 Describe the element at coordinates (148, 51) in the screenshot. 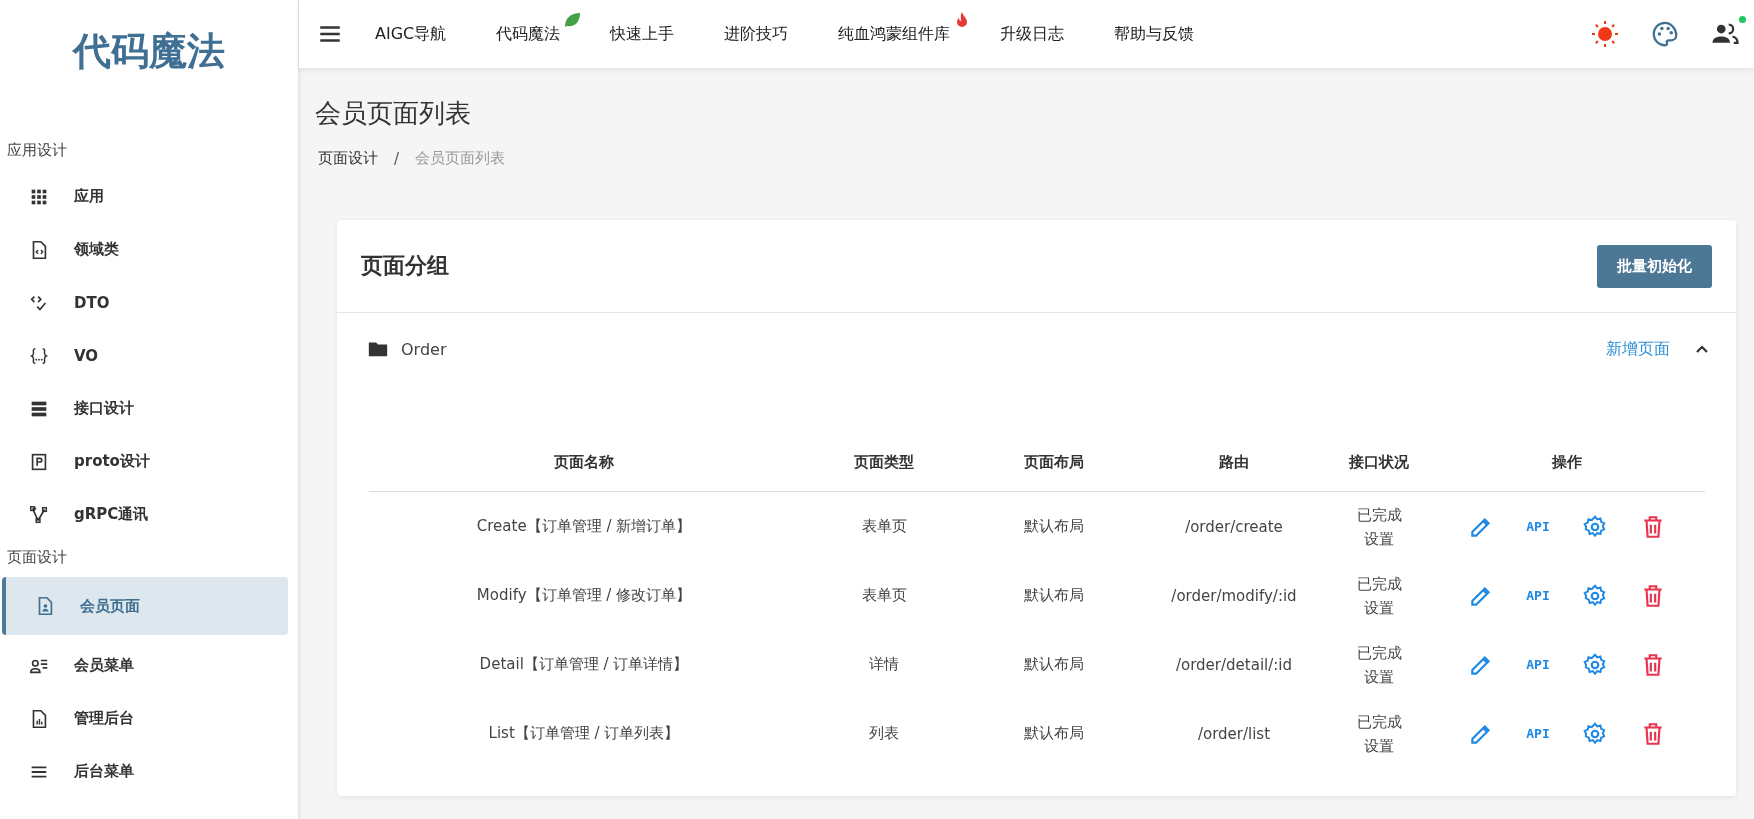

I see `app-logo: 代码魔法` at that location.